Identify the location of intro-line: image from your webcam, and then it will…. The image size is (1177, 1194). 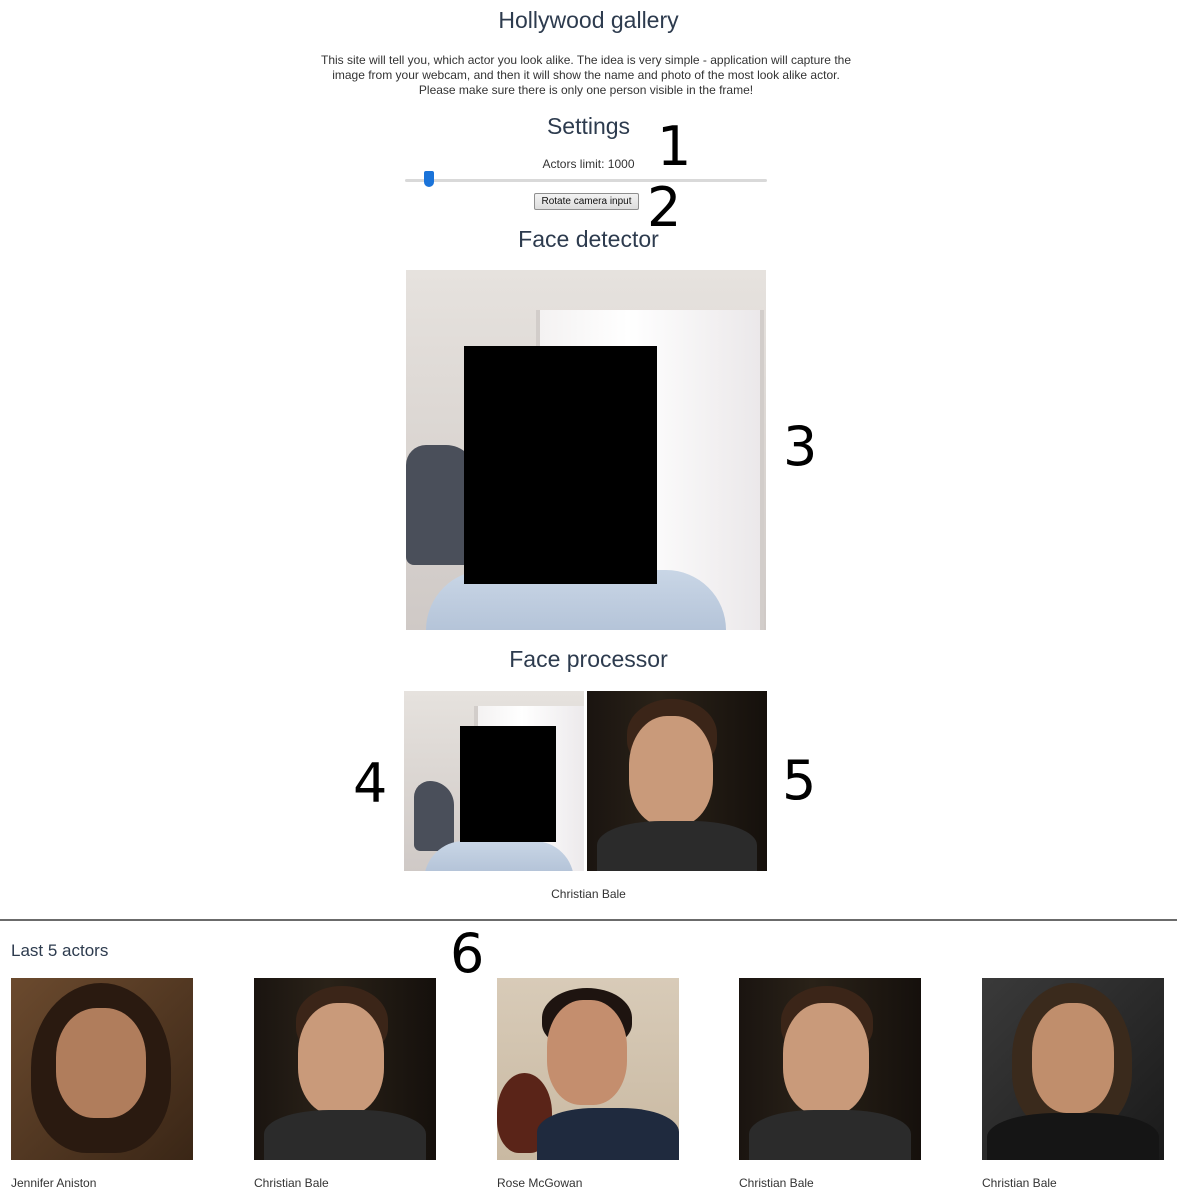
(586, 75).